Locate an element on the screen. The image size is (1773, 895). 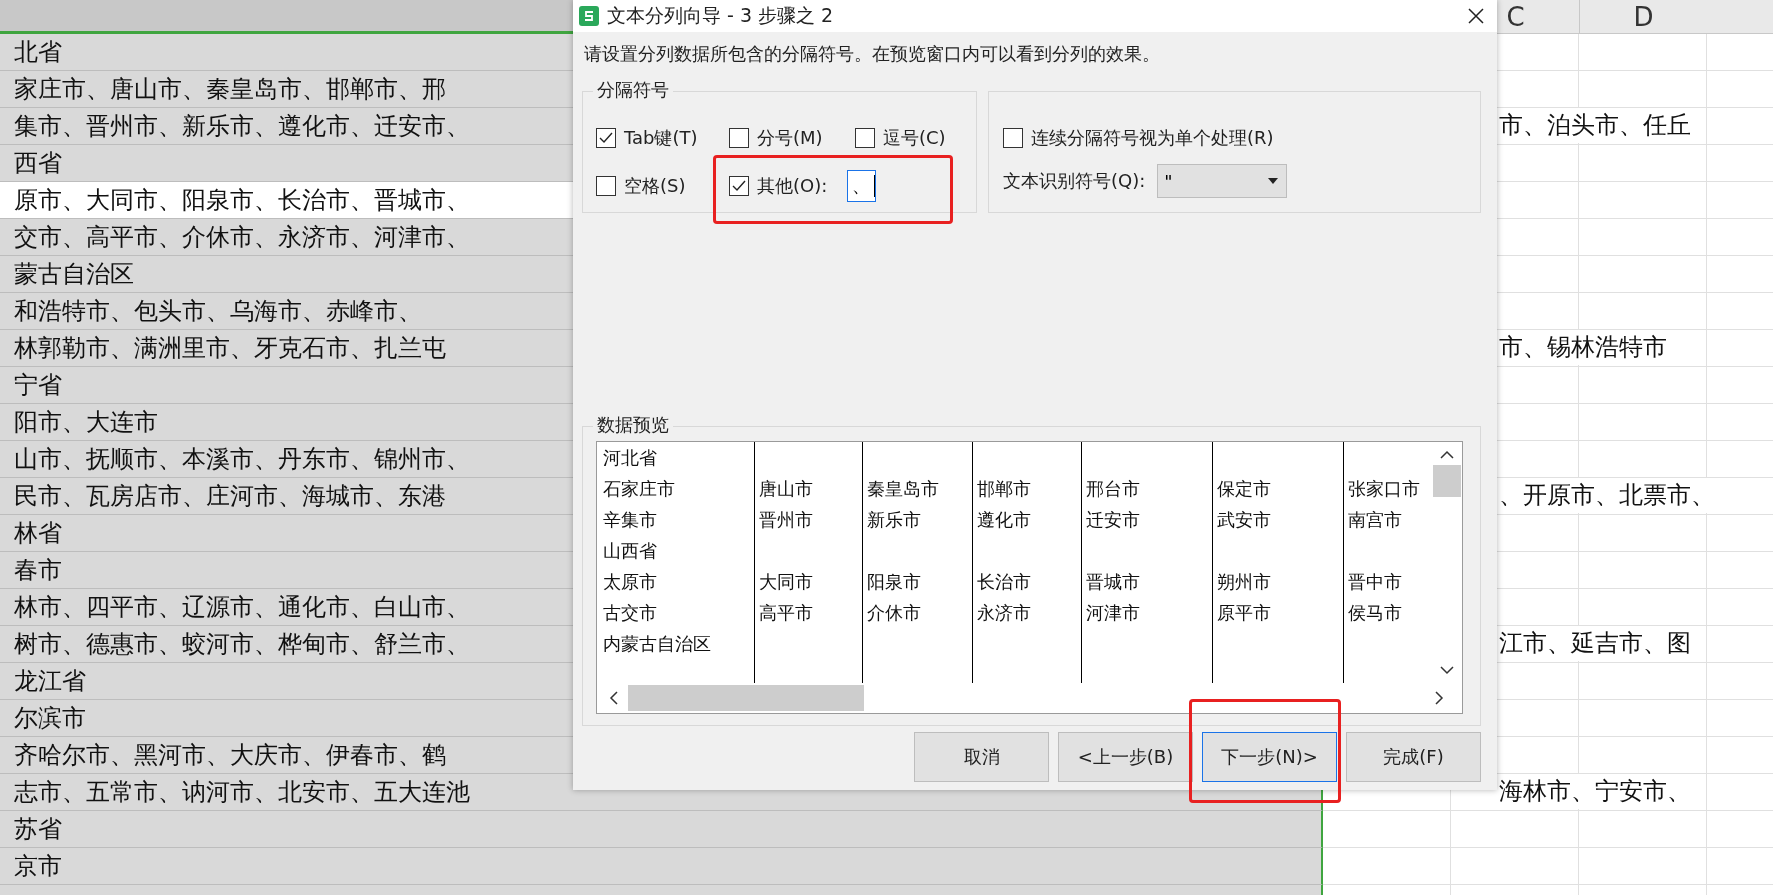
cell-text: 市、泊头市、任丘 is located at coordinates (1595, 125).